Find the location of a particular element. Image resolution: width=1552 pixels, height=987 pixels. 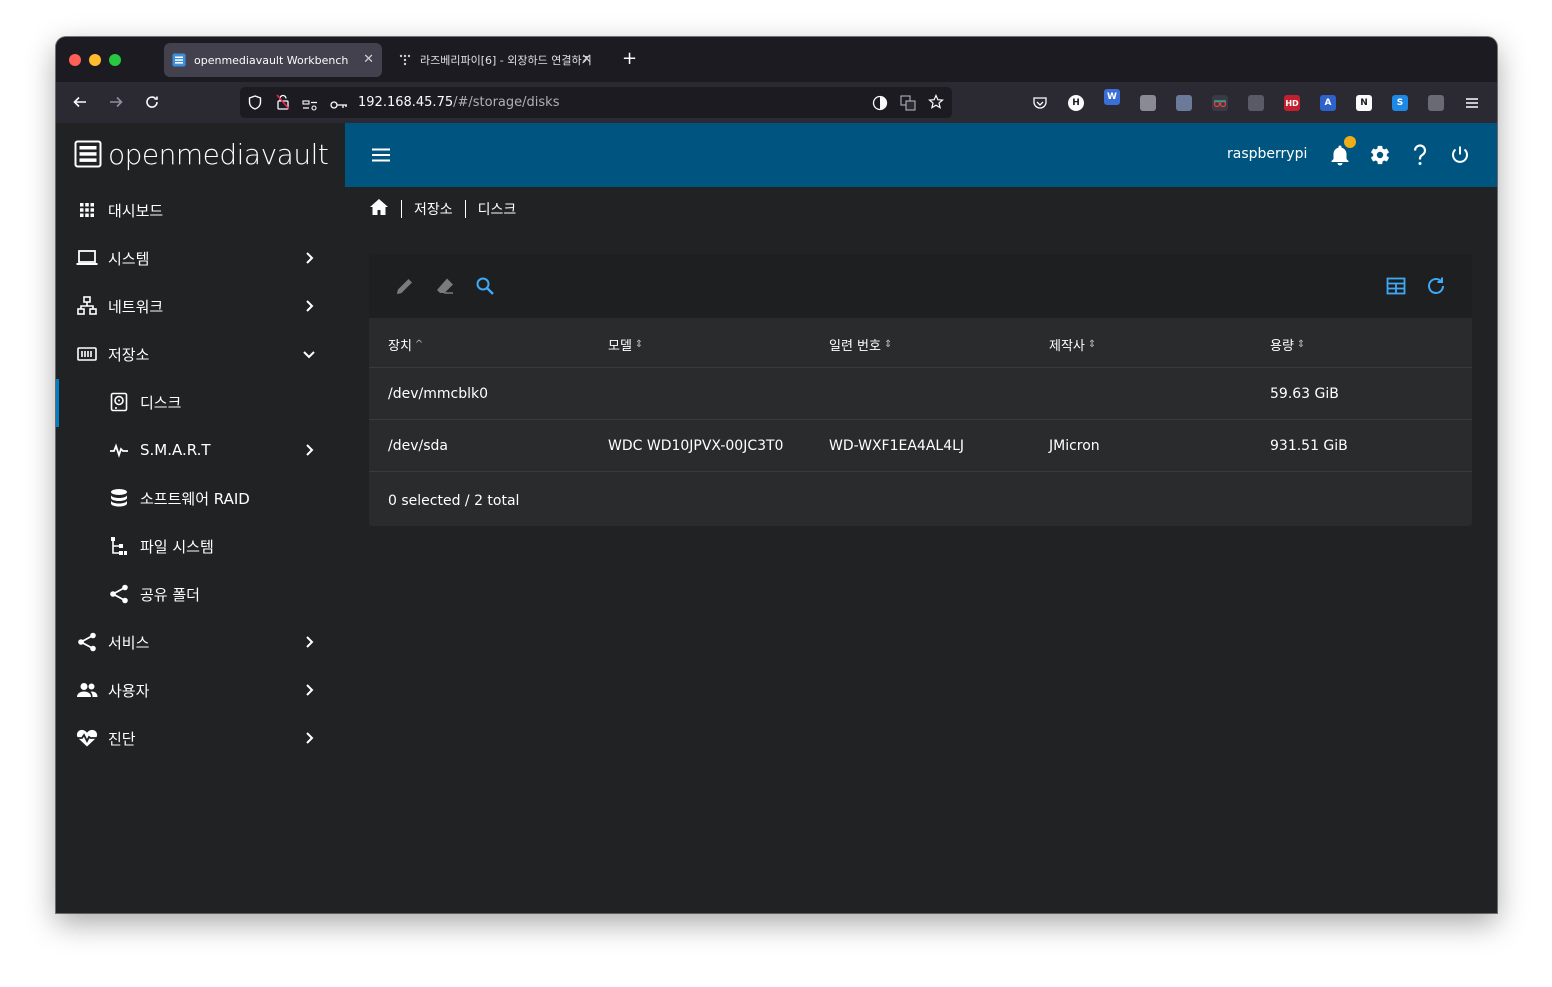

omv-logo-icon is located at coordinates (88, 154).